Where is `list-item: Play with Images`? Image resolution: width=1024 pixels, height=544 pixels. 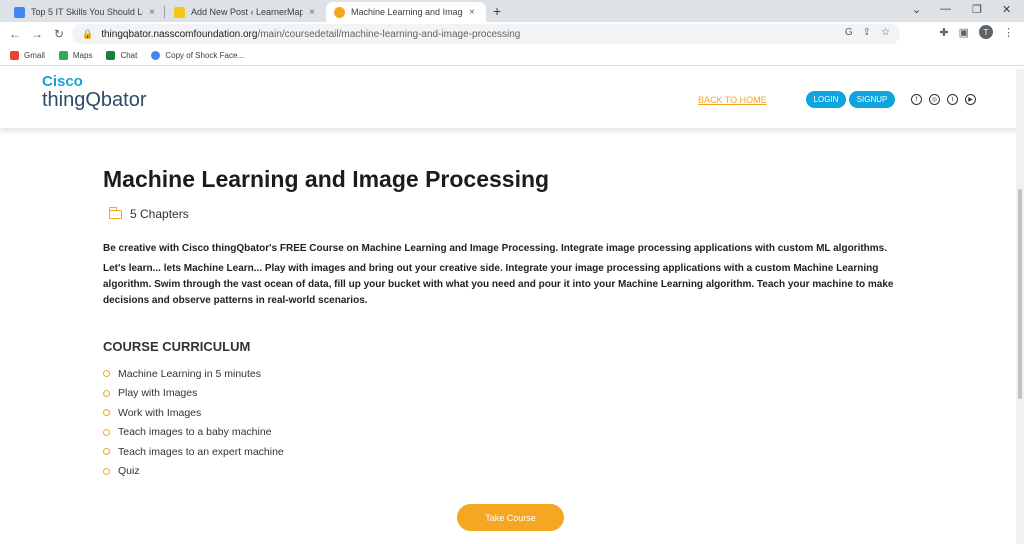 list-item: Play with Images is located at coordinates (513, 394).